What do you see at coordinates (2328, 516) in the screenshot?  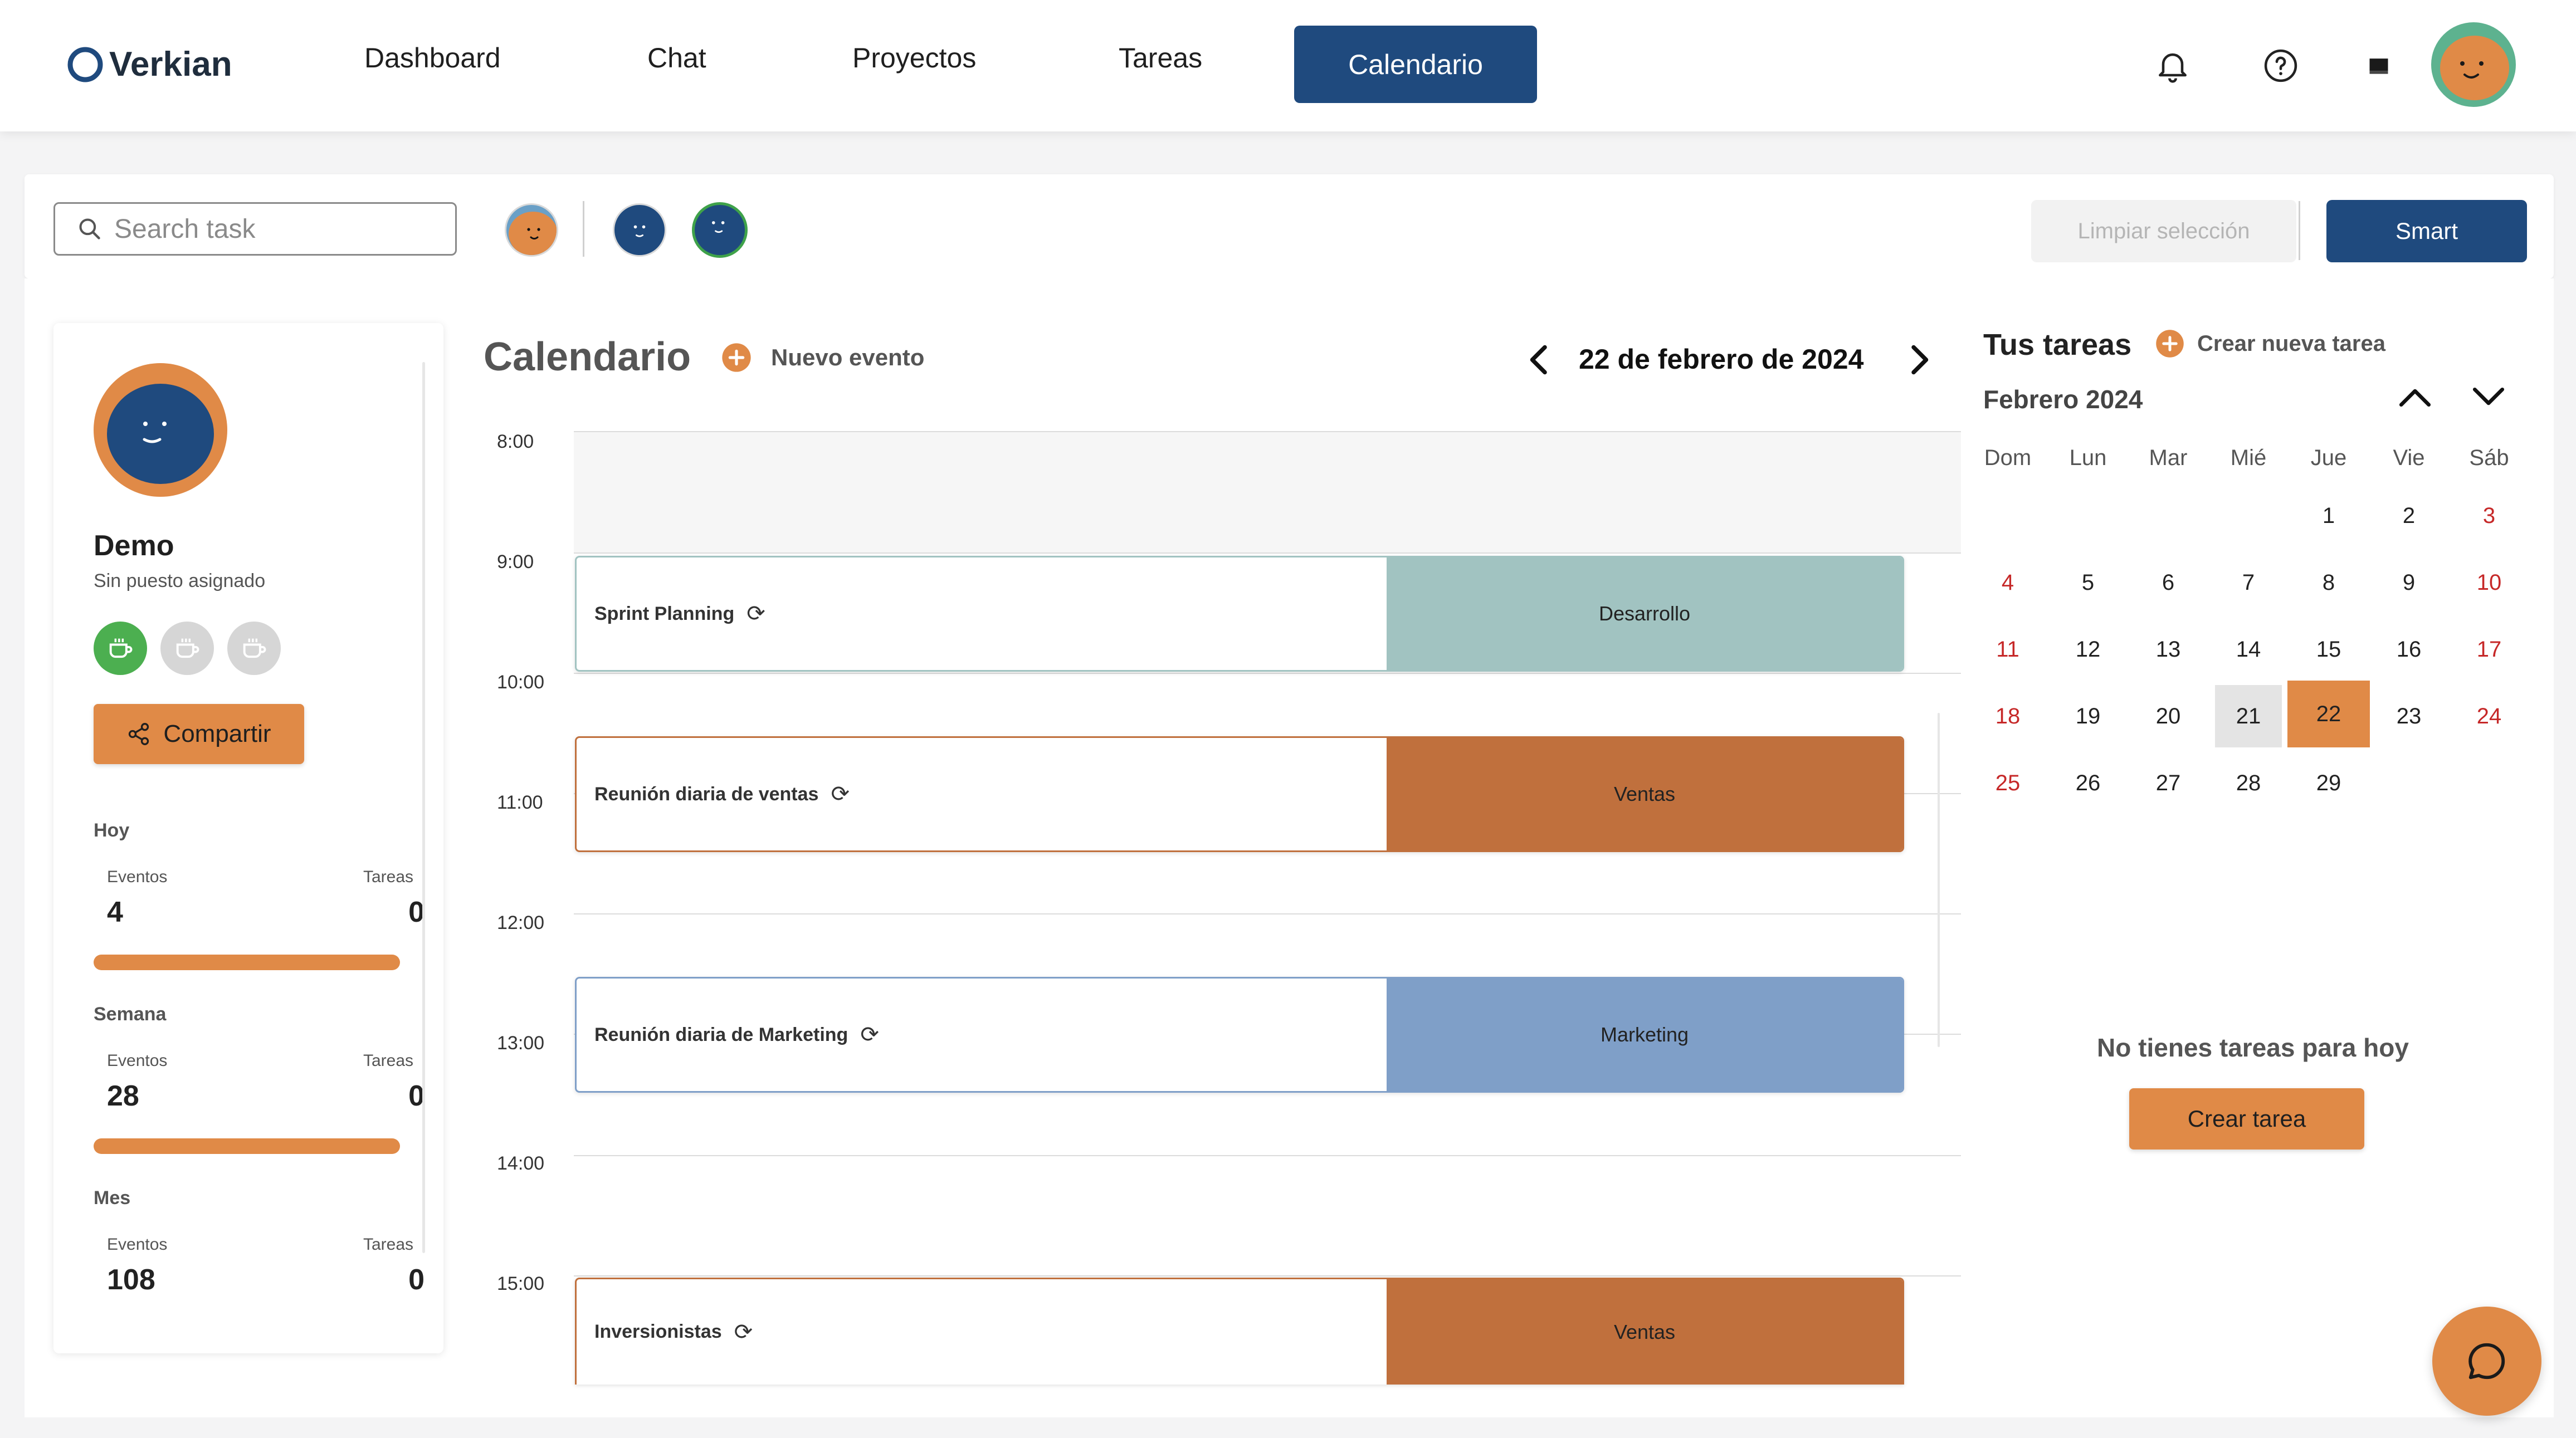 I see `calendar-day: 1` at bounding box center [2328, 516].